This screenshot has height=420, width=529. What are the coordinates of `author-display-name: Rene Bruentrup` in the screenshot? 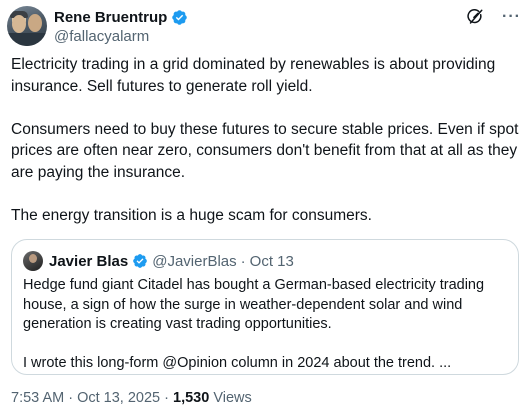 It's located at (110, 17).